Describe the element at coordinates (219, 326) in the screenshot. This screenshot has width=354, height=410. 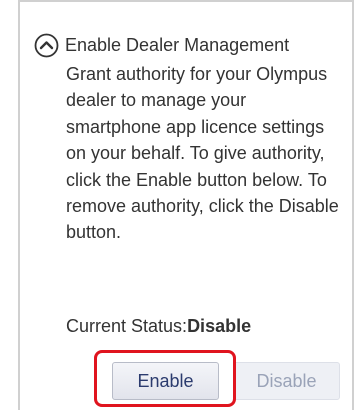
I see `status-value: Disable` at that location.